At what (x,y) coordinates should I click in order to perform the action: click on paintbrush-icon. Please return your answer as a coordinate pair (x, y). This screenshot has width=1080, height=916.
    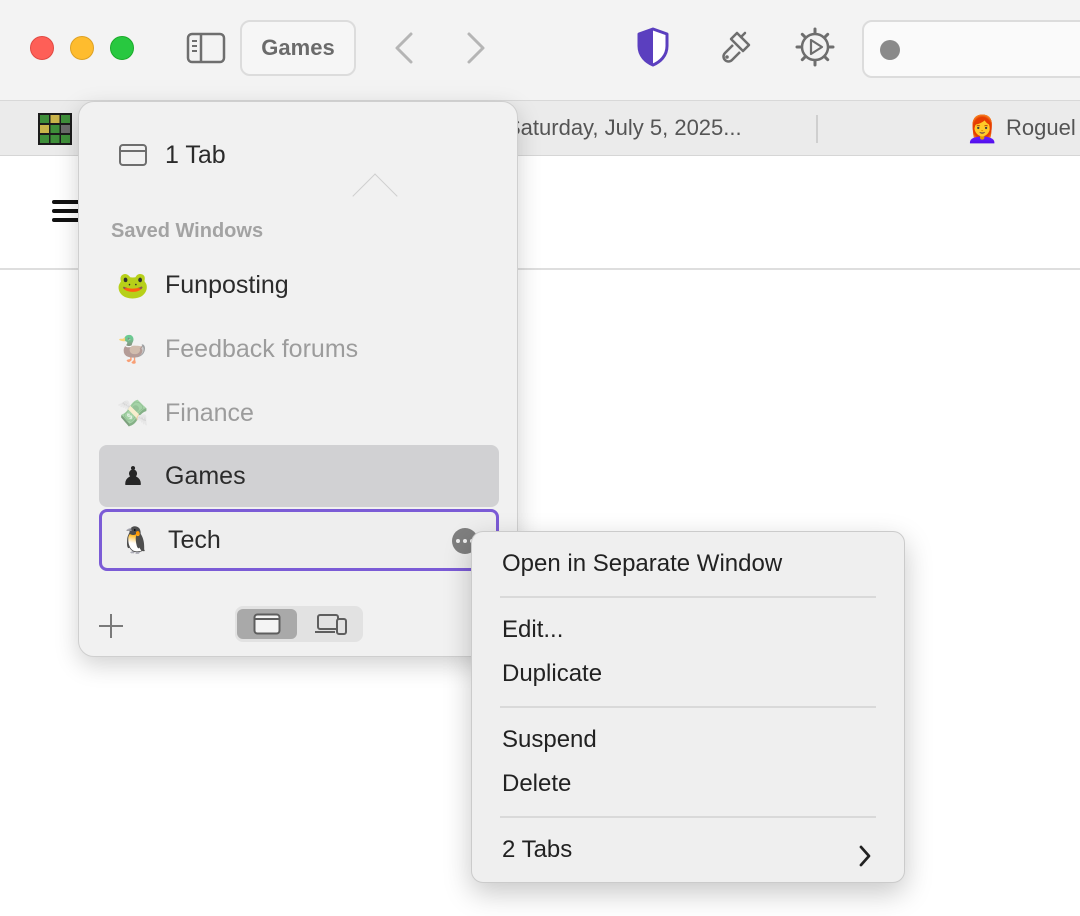
    Looking at the image, I should click on (736, 47).